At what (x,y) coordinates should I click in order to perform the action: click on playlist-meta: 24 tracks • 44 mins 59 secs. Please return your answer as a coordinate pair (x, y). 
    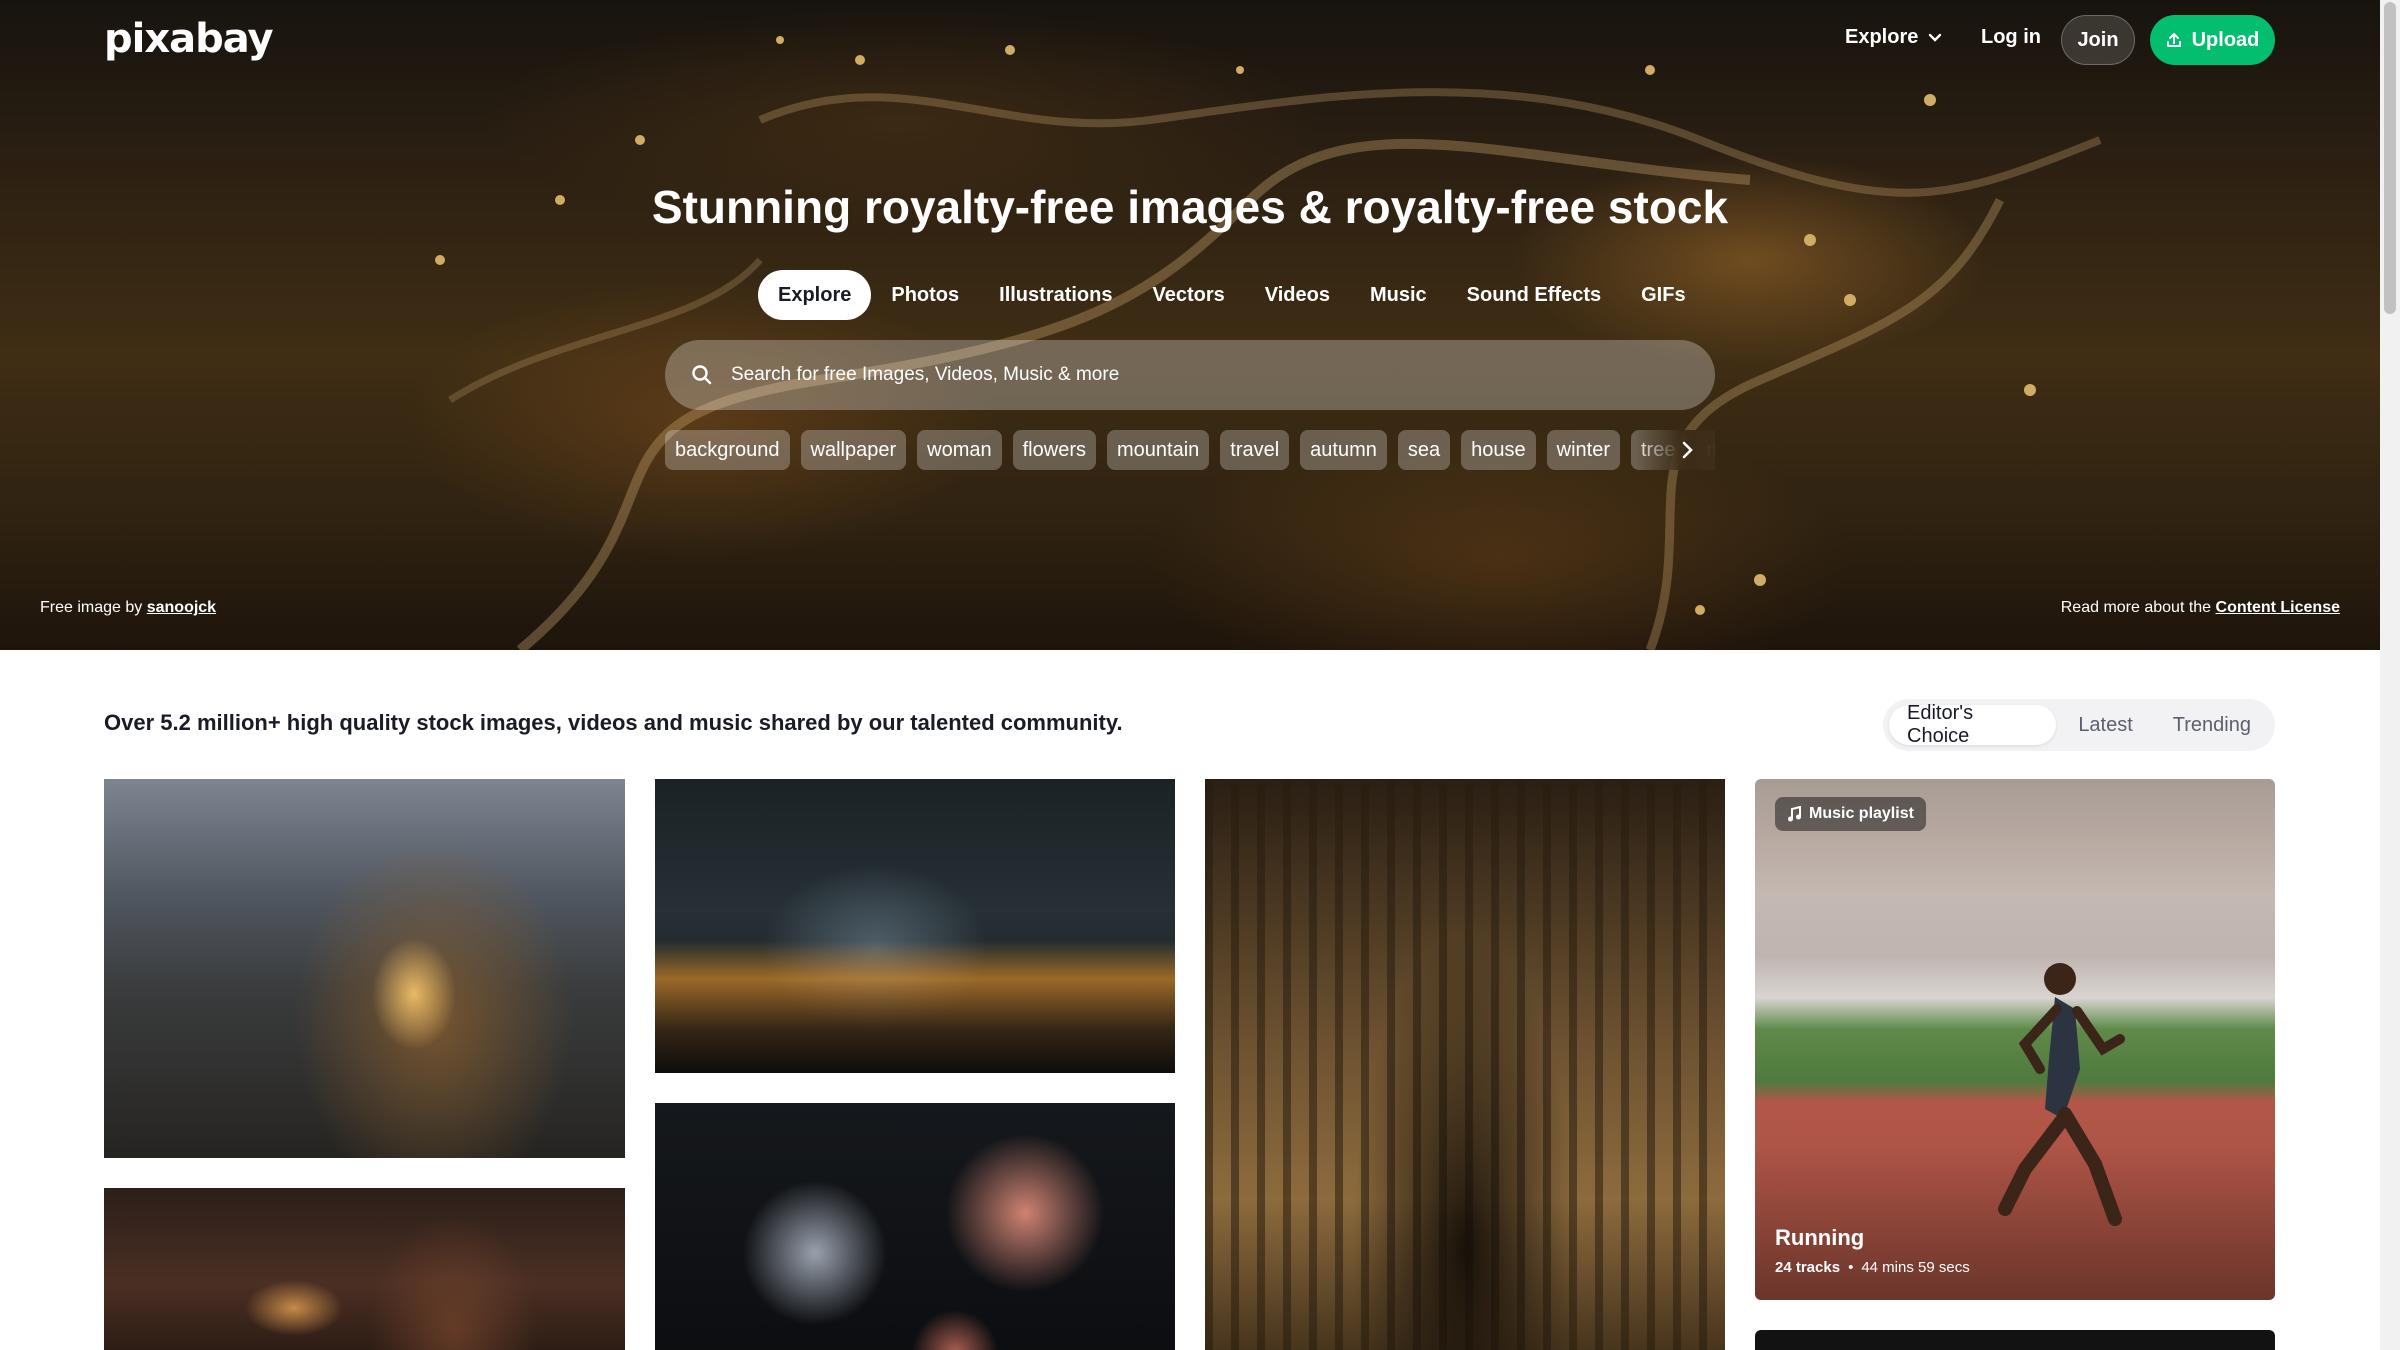
    Looking at the image, I should click on (1872, 1267).